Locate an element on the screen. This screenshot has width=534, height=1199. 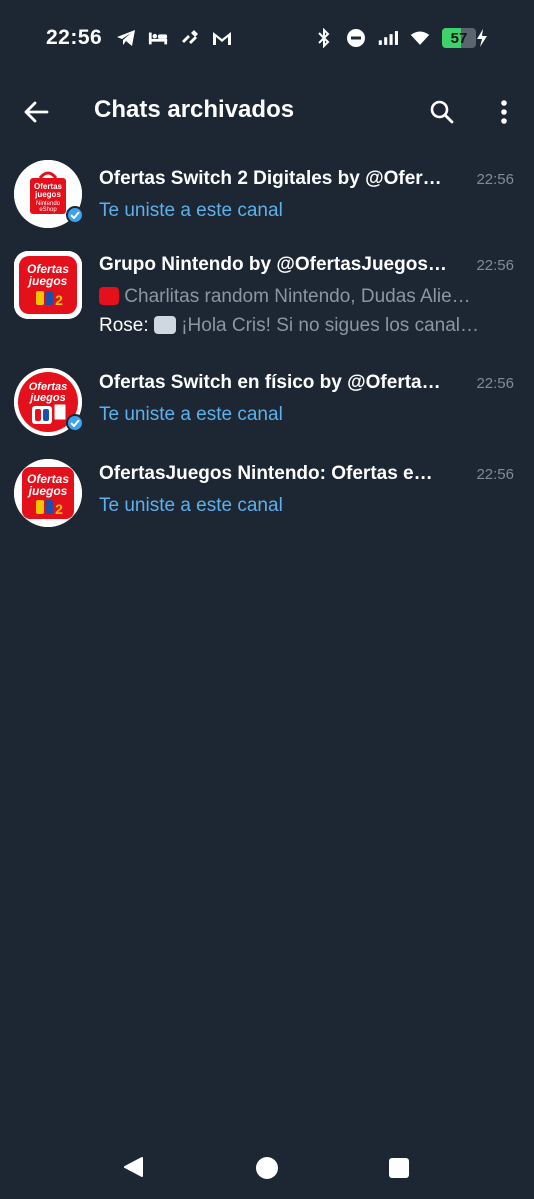
more-vertical-icon is located at coordinates (504, 112).